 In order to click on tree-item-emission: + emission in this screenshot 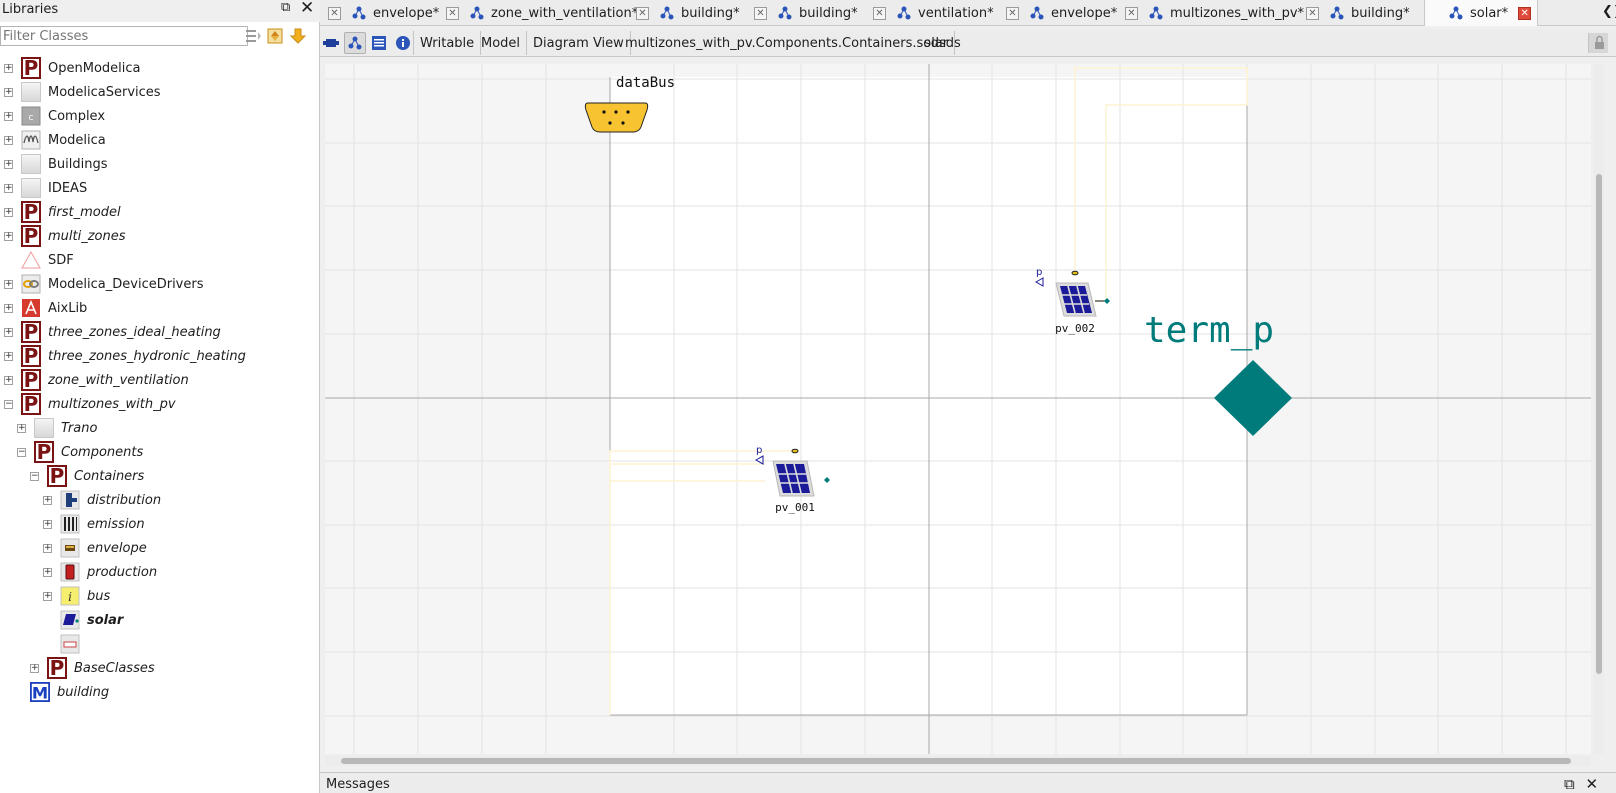, I will do `click(94, 524)`.